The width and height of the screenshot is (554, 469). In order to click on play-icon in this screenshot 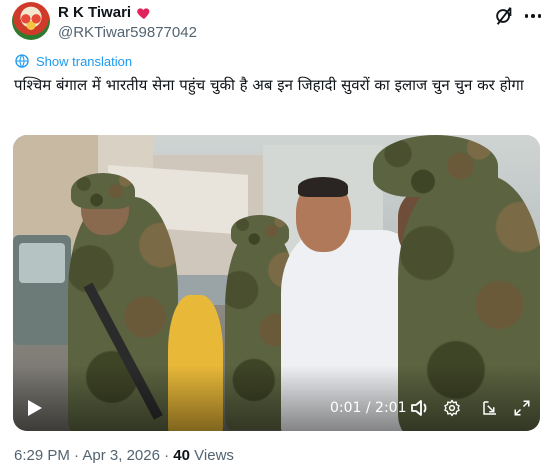, I will do `click(35, 408)`.